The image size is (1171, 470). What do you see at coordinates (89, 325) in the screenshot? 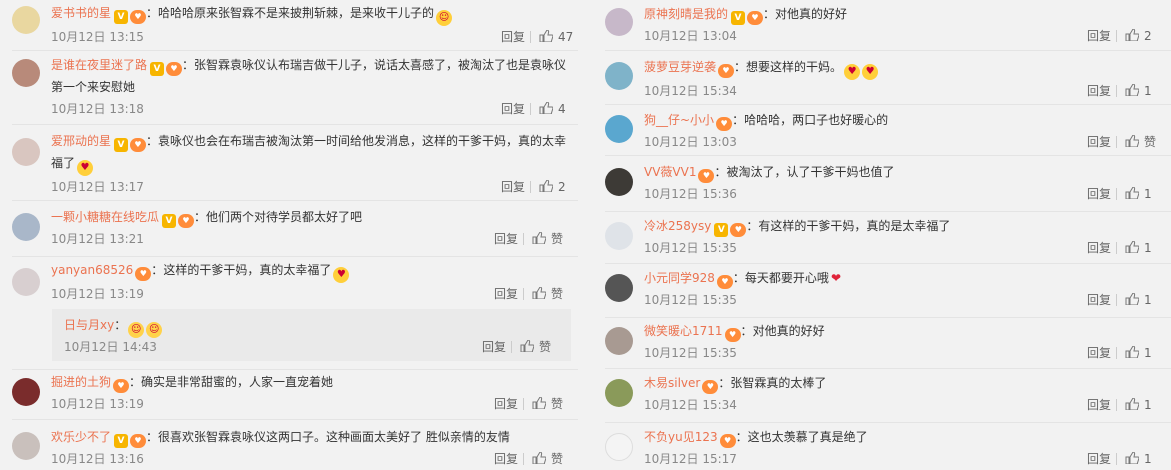
I see `sub-reply-author: 日与月xy` at bounding box center [89, 325].